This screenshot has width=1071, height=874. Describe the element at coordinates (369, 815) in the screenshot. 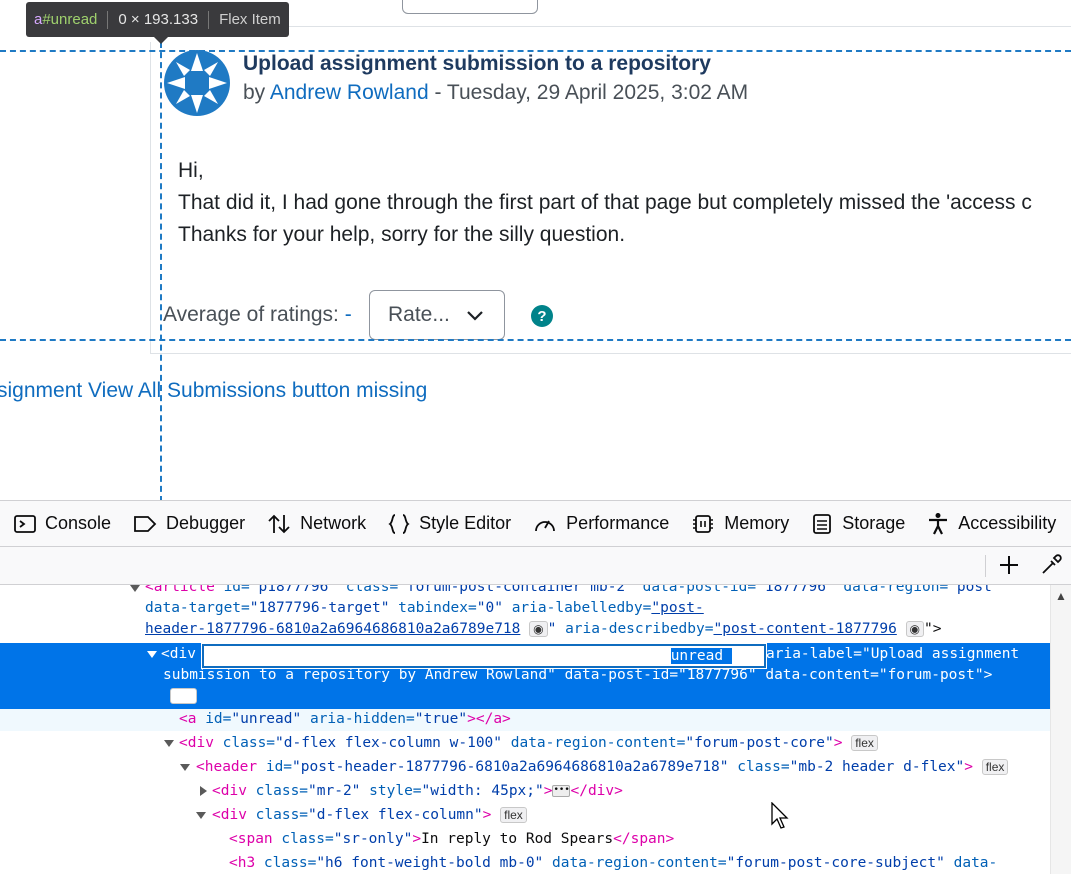

I see `markup-line-div-column: <div class="d-flex flex-column"> flex` at that location.